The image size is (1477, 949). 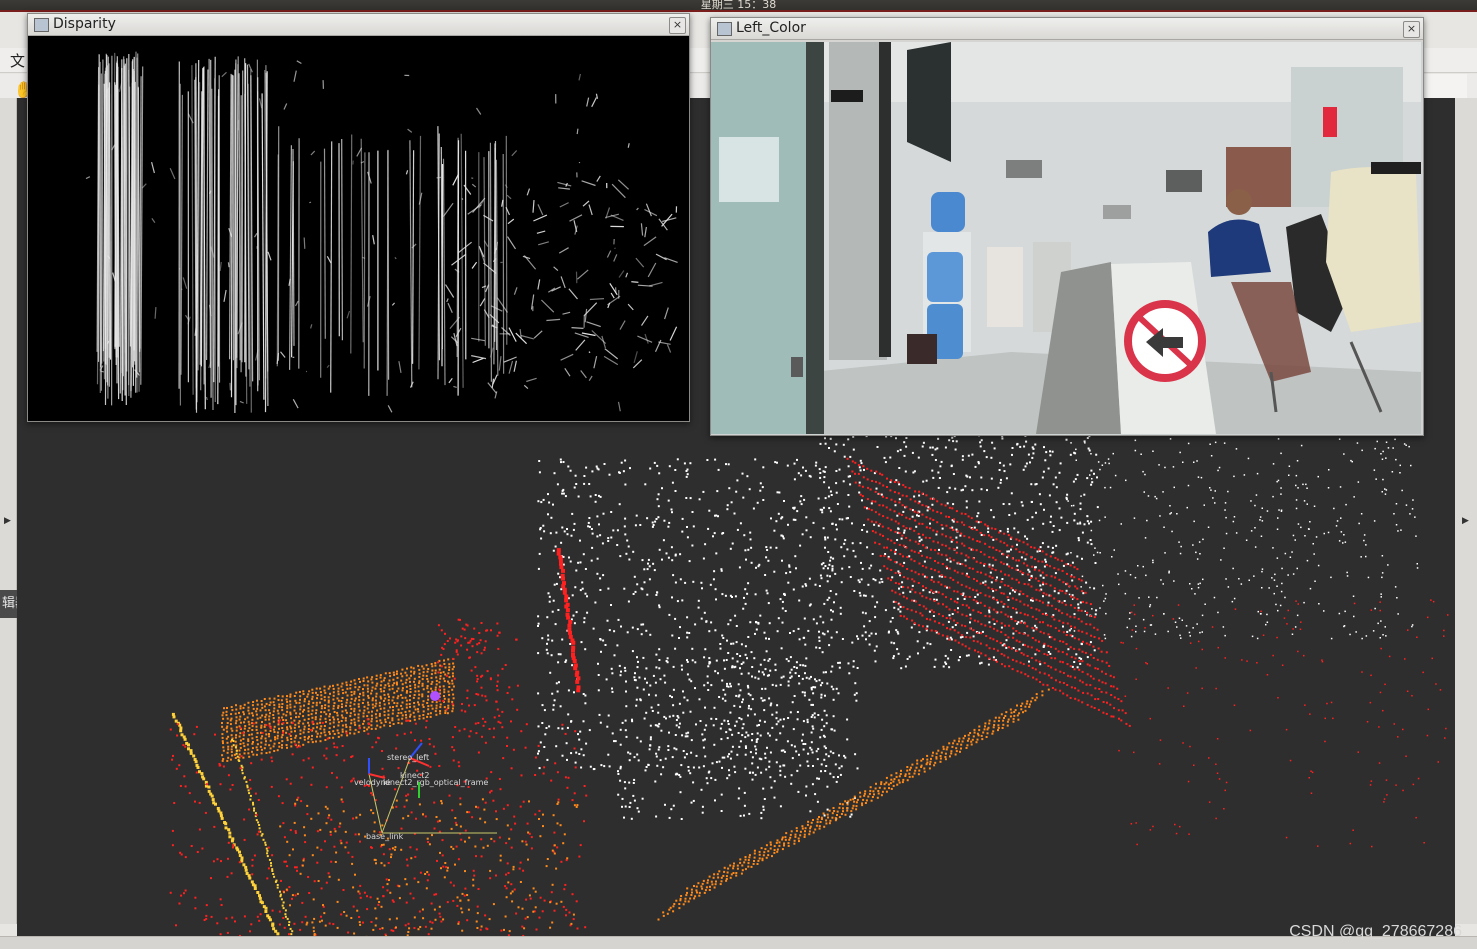 What do you see at coordinates (84, 24) in the screenshot?
I see `disparity-window-title: Disparity` at bounding box center [84, 24].